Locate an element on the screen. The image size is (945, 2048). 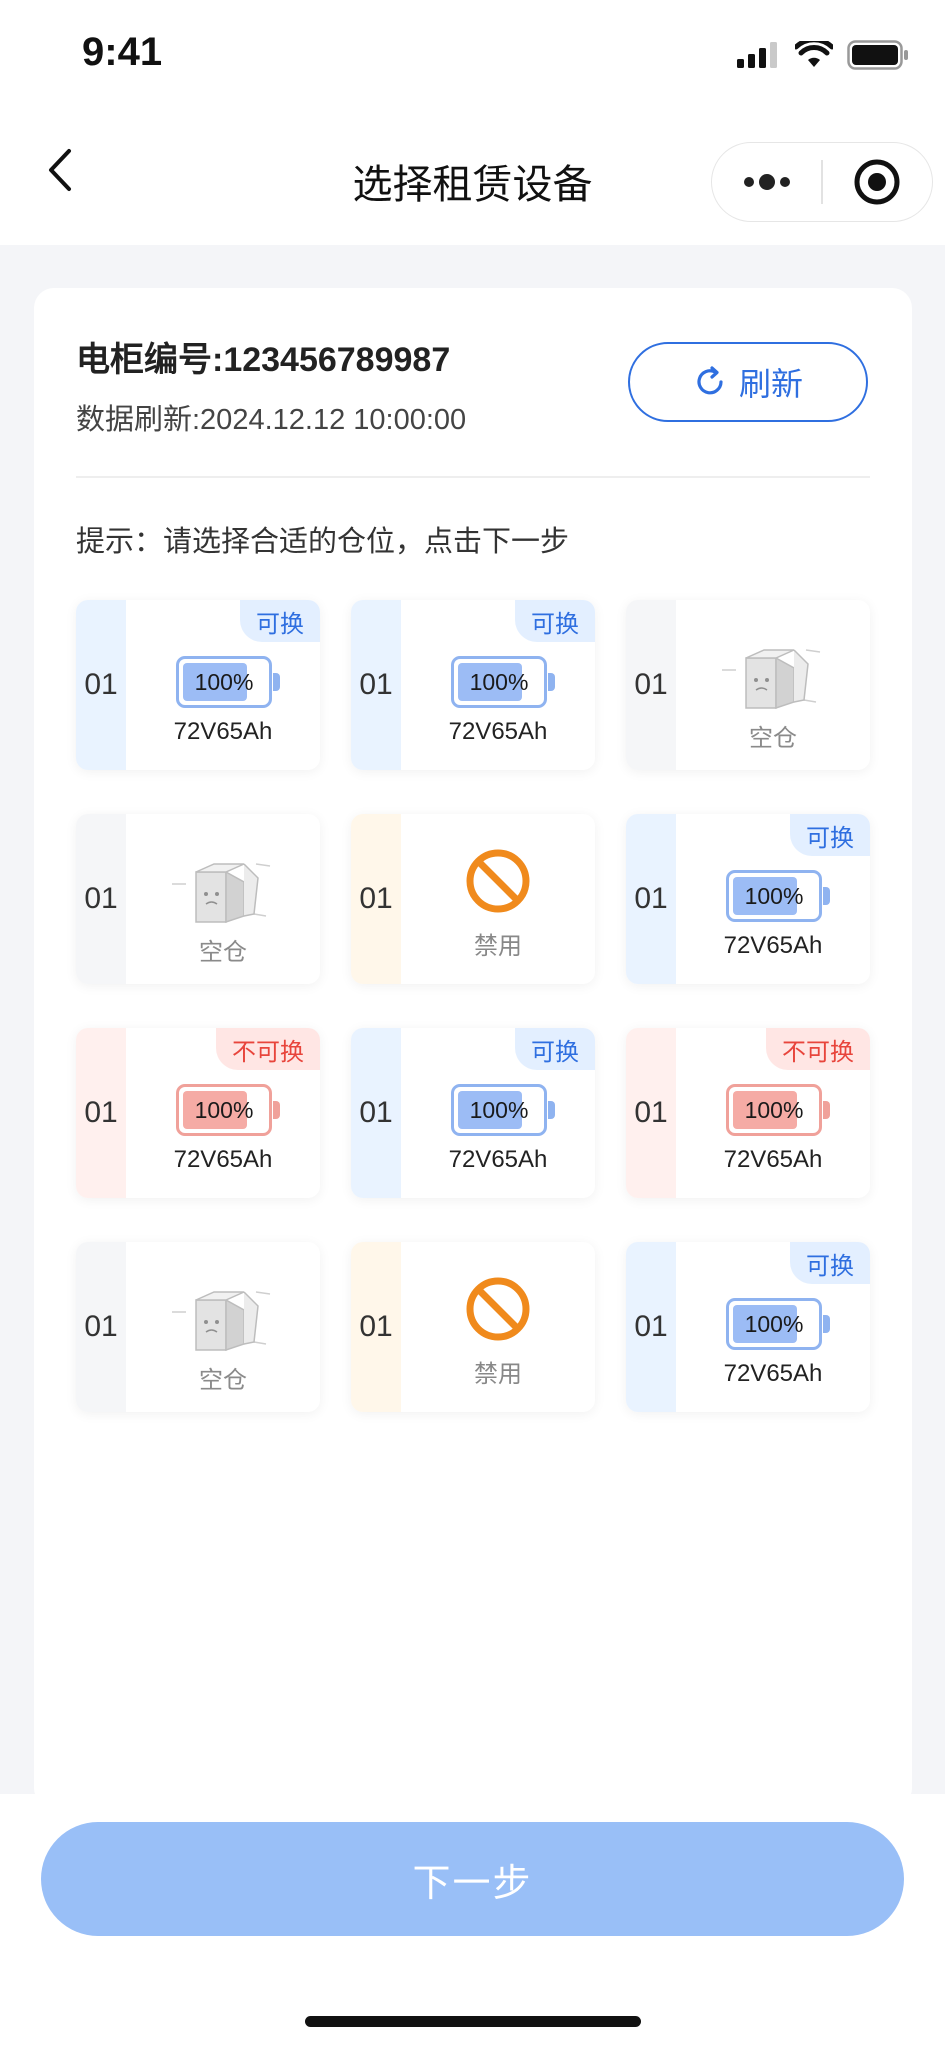
more-dots-icon is located at coordinates (766, 182).